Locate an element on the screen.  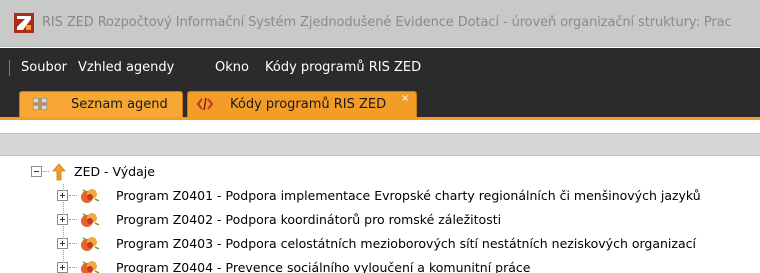
tab-seznam-agend: Seznam agend is located at coordinates (101, 104).